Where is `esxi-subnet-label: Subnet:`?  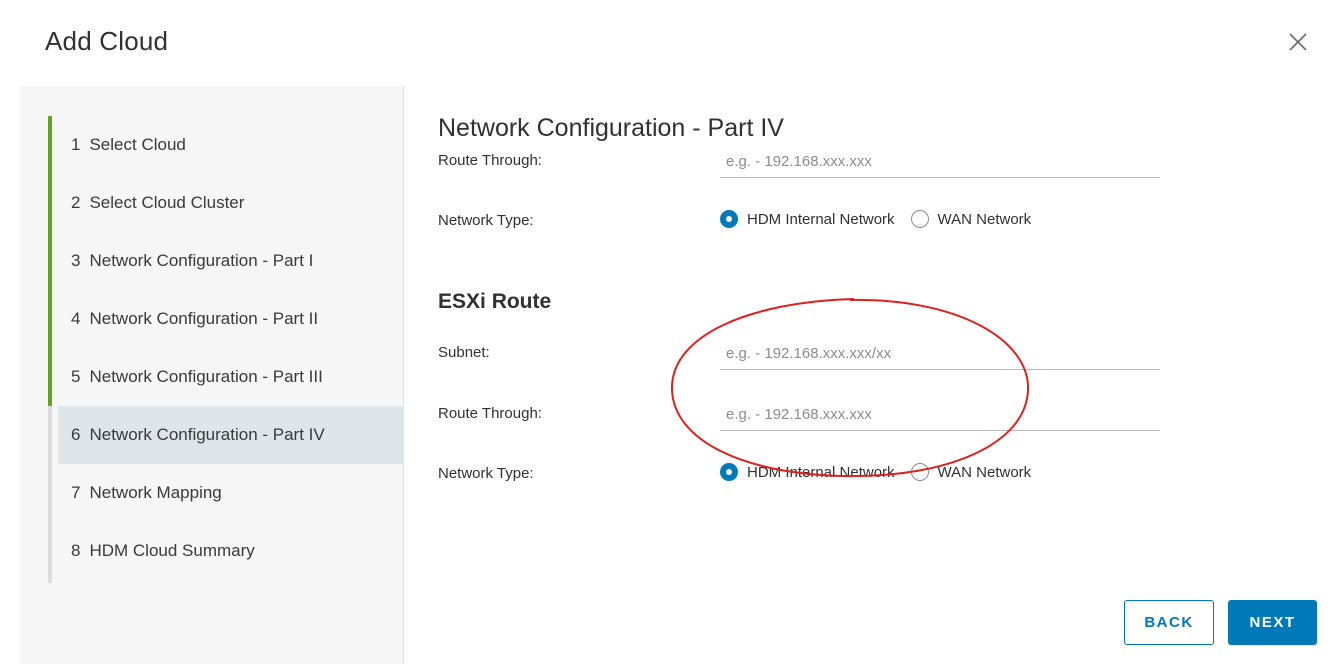 esxi-subnet-label: Subnet: is located at coordinates (464, 352).